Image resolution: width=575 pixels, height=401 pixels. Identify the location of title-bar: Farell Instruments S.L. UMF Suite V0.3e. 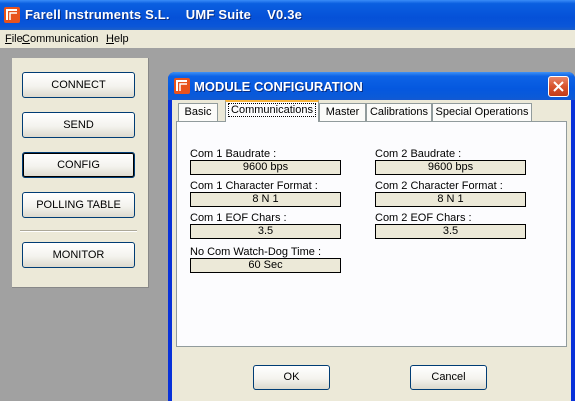
(287, 15).